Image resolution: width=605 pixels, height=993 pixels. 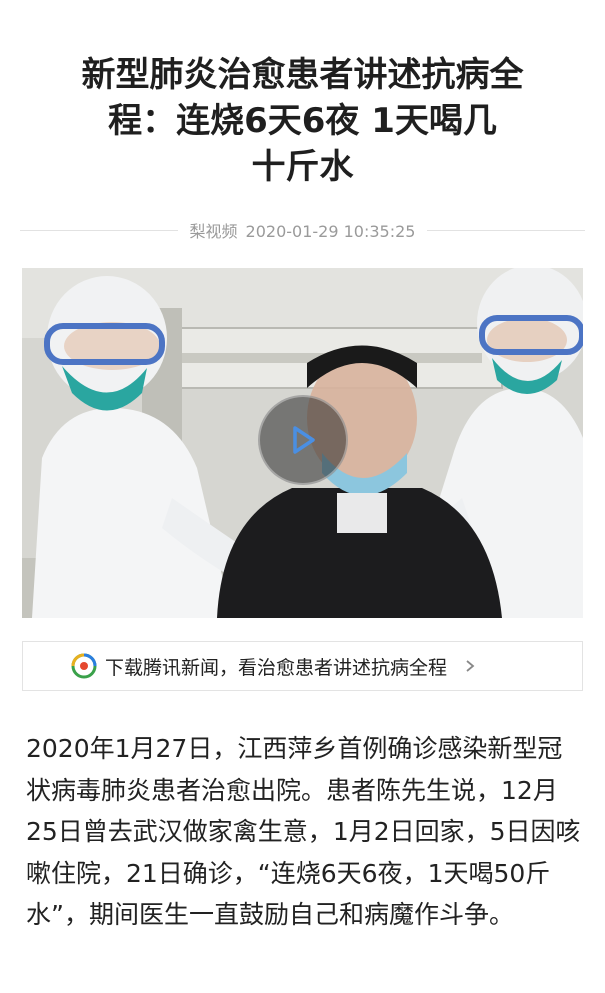 I want to click on tencent-news-logo-icon, so click(x=84, y=666).